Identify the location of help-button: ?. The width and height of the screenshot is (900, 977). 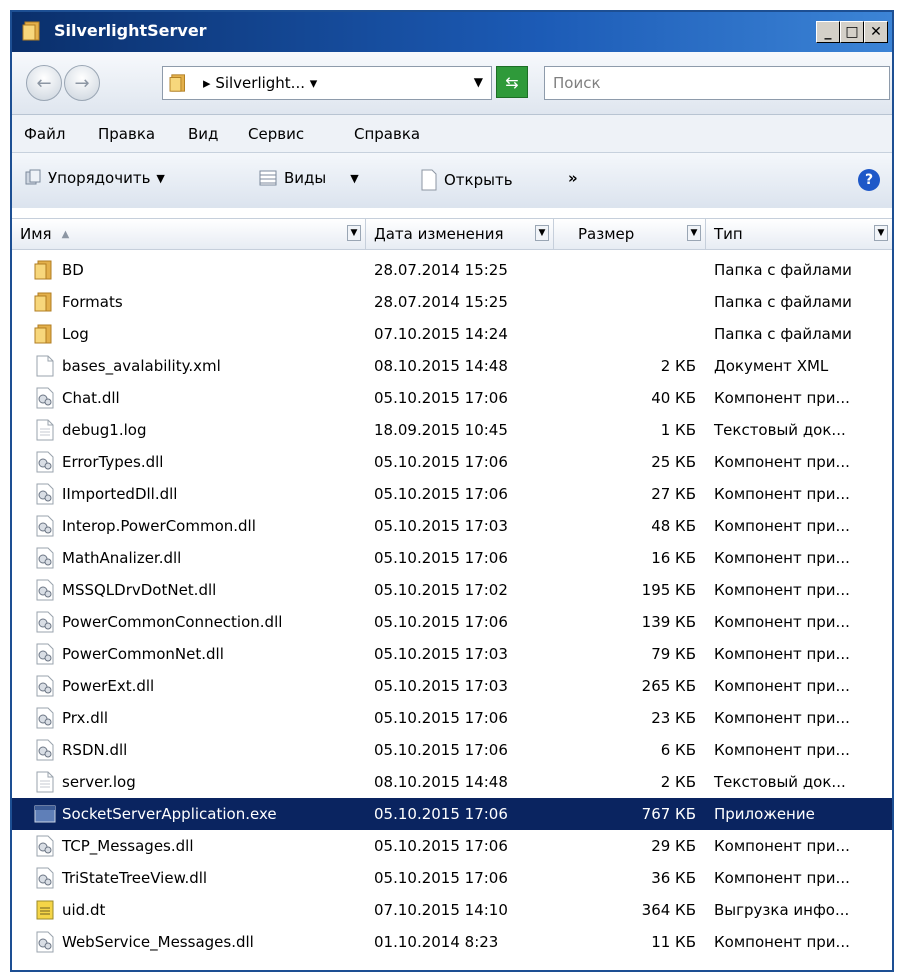
(869, 180).